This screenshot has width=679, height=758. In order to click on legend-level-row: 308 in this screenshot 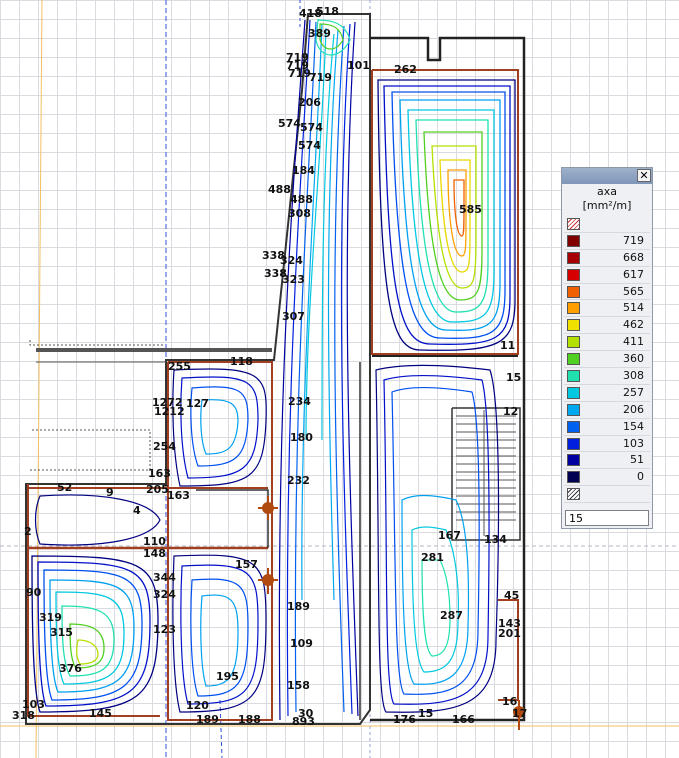, I will do `click(607, 376)`.